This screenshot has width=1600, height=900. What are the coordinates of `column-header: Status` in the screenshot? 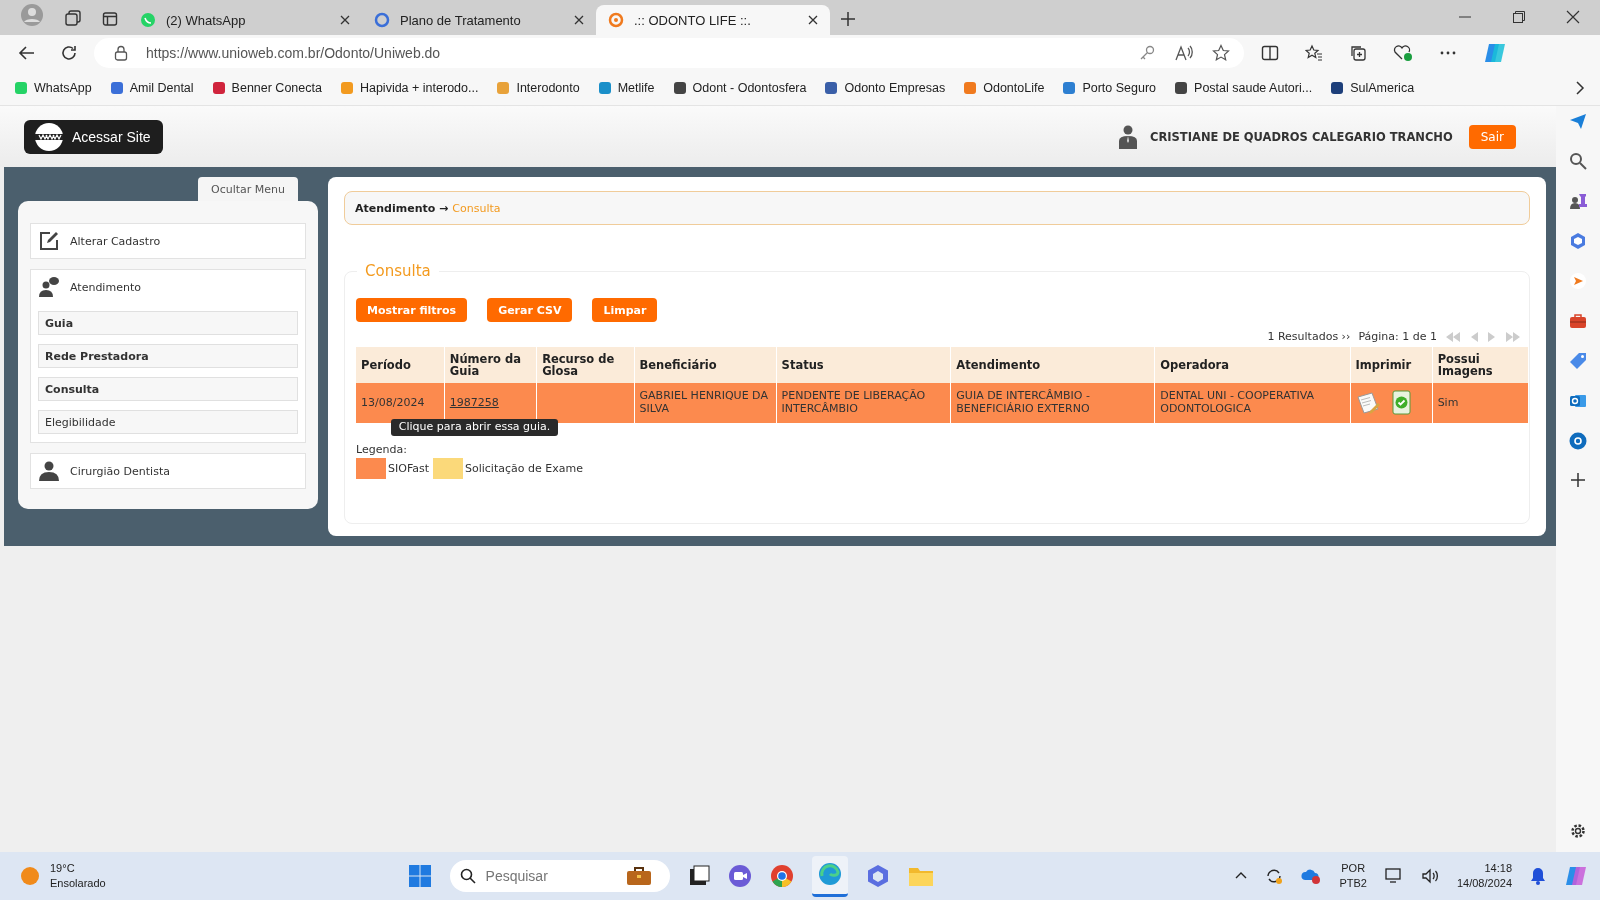 It's located at (863, 365).